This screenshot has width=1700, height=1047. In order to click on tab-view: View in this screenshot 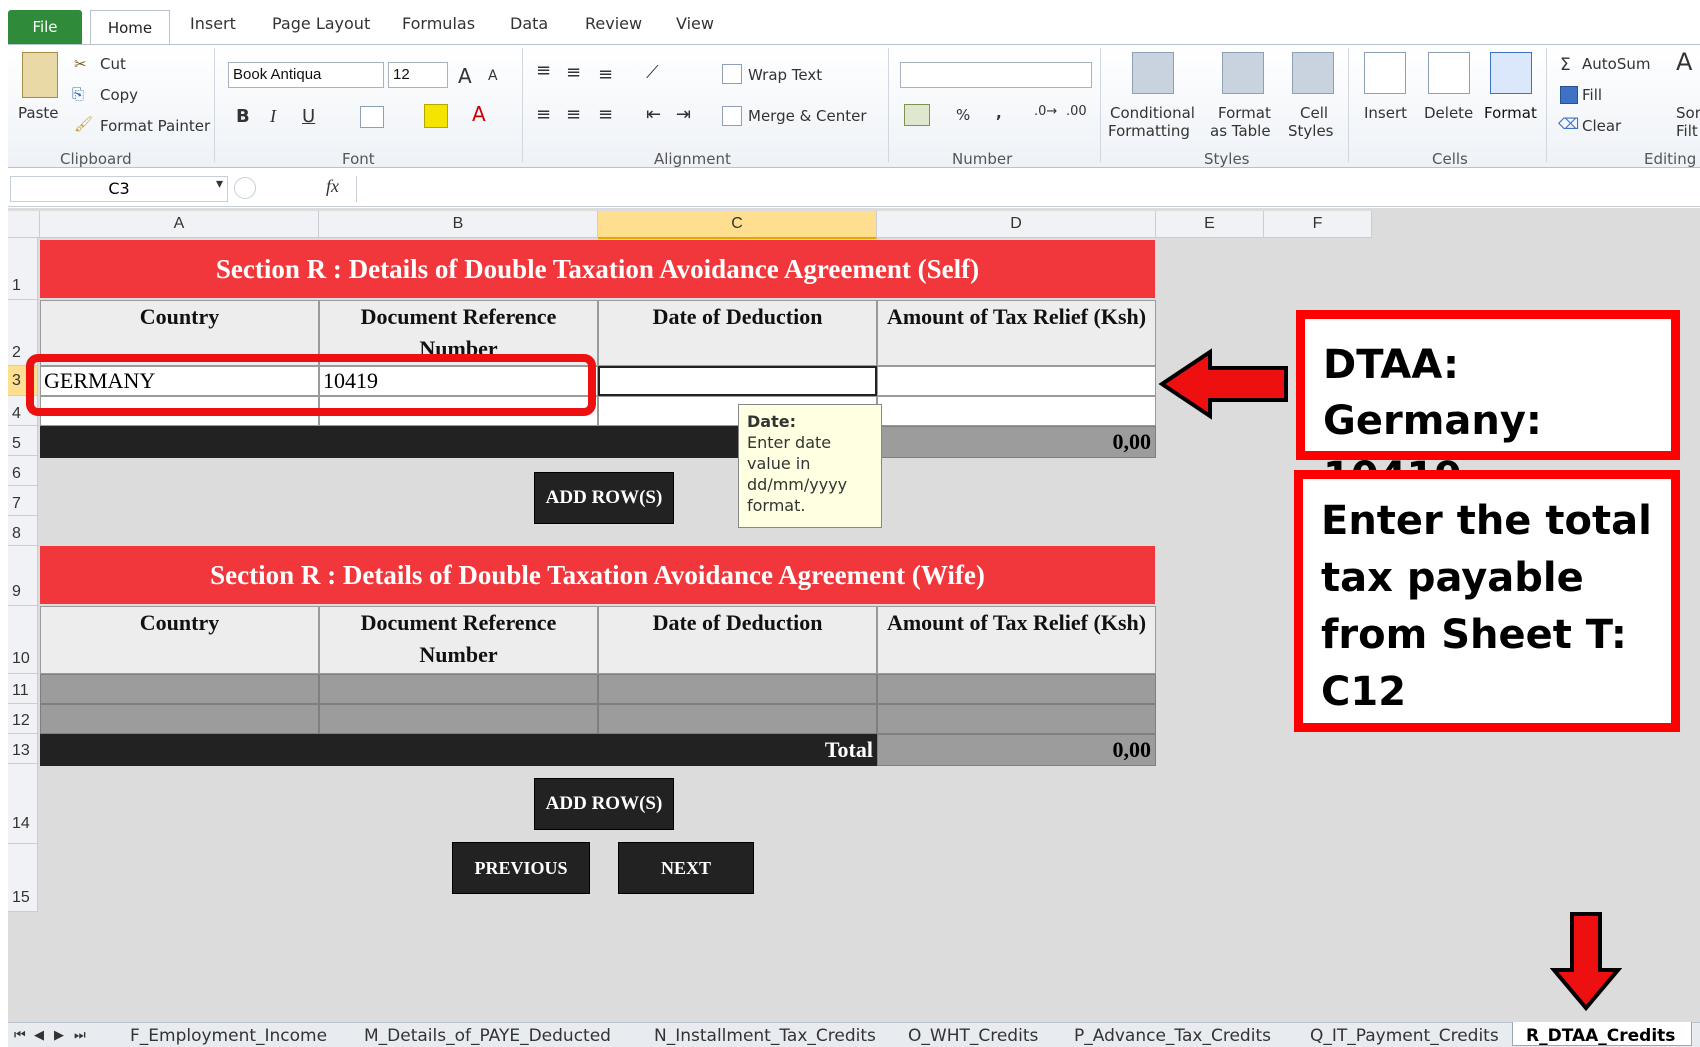, I will do `click(695, 23)`.